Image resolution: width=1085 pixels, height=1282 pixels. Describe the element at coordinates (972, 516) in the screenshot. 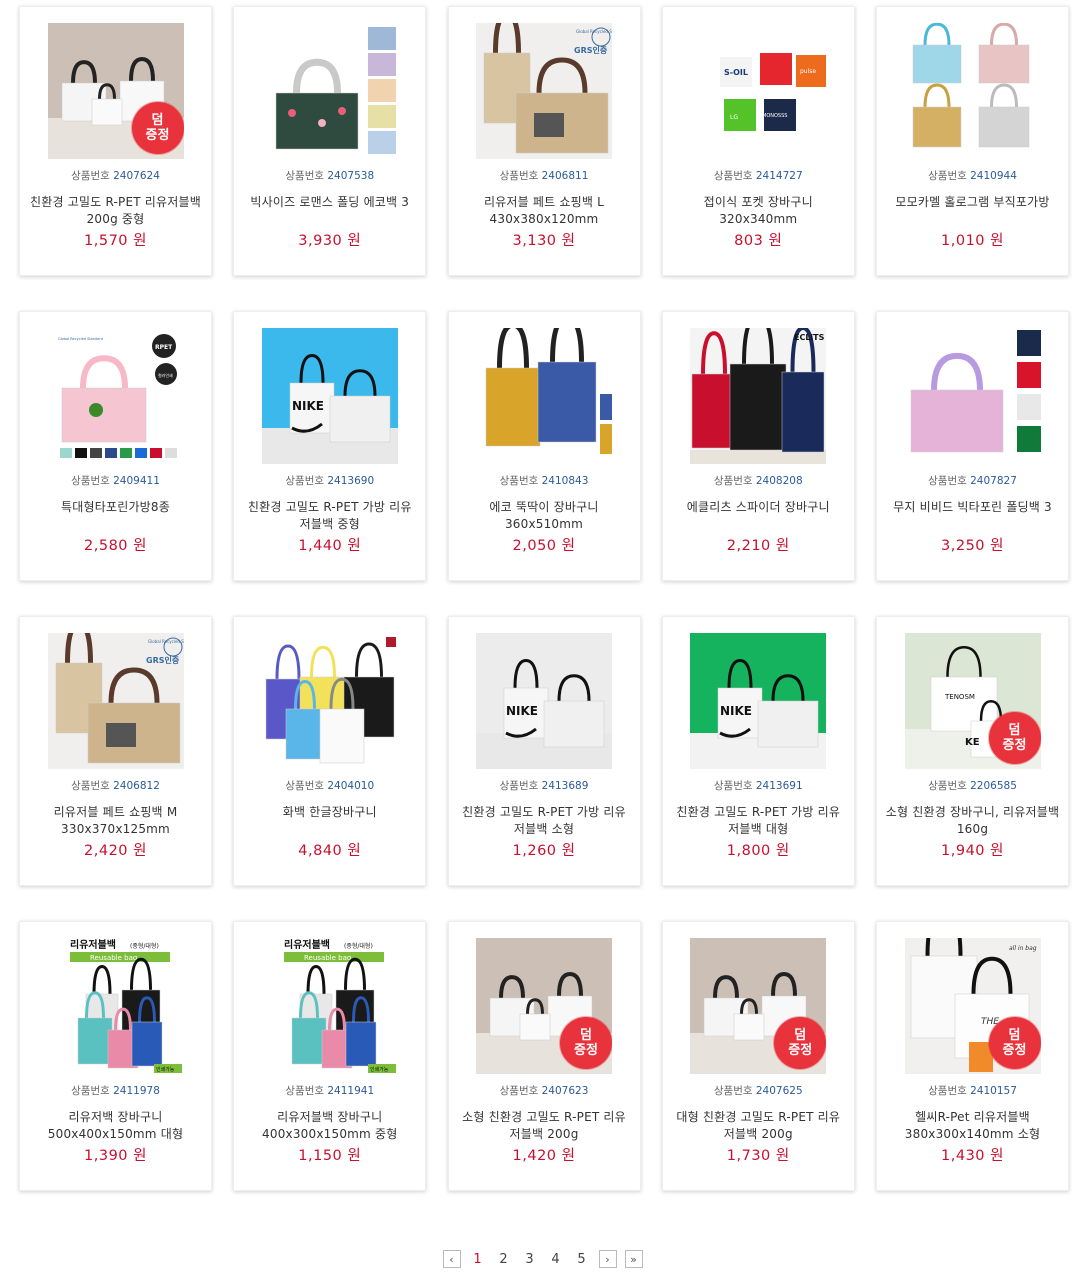

I see `product-name: 무지 비비드 빅타포린 폴딩백 3` at that location.